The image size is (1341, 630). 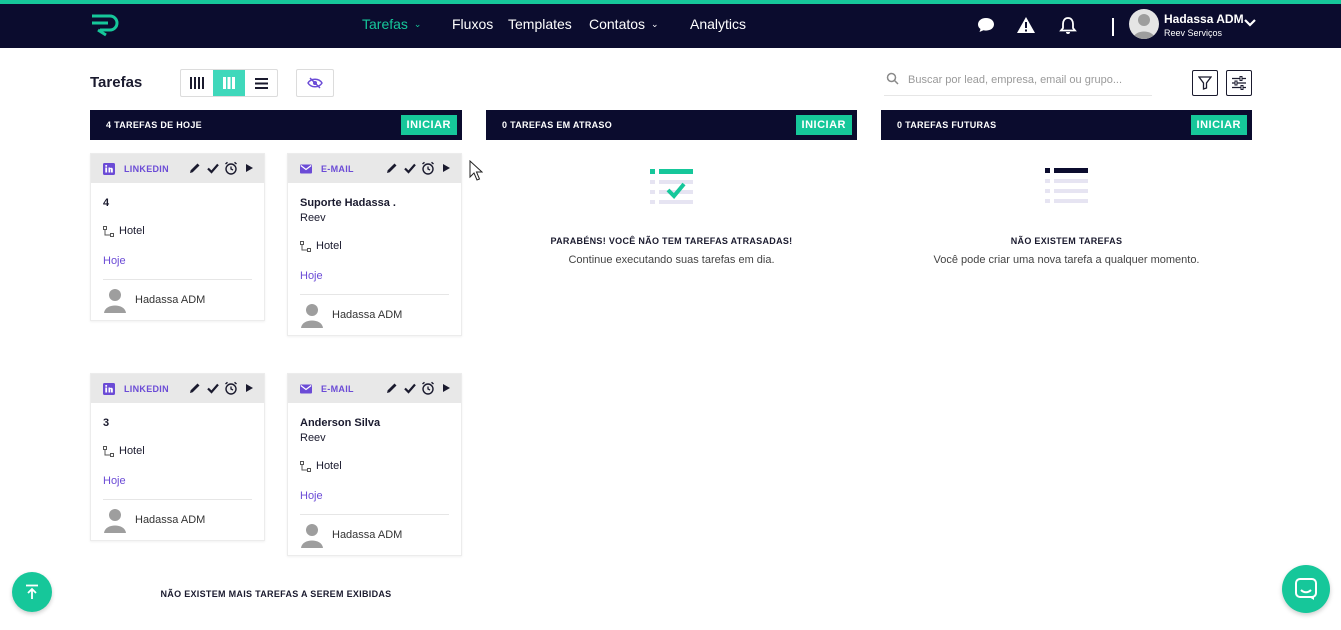 I want to click on list-icon, so click(x=261, y=83).